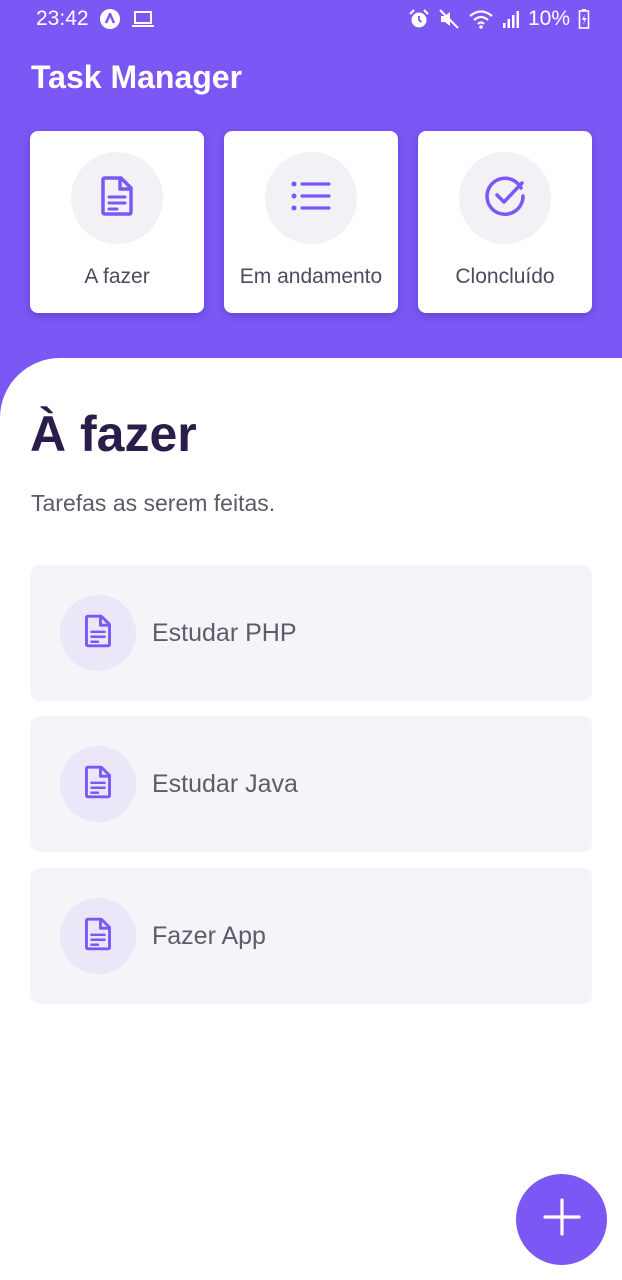 The width and height of the screenshot is (622, 1280). Describe the element at coordinates (62, 18) in the screenshot. I see `status-time: 23:42` at that location.